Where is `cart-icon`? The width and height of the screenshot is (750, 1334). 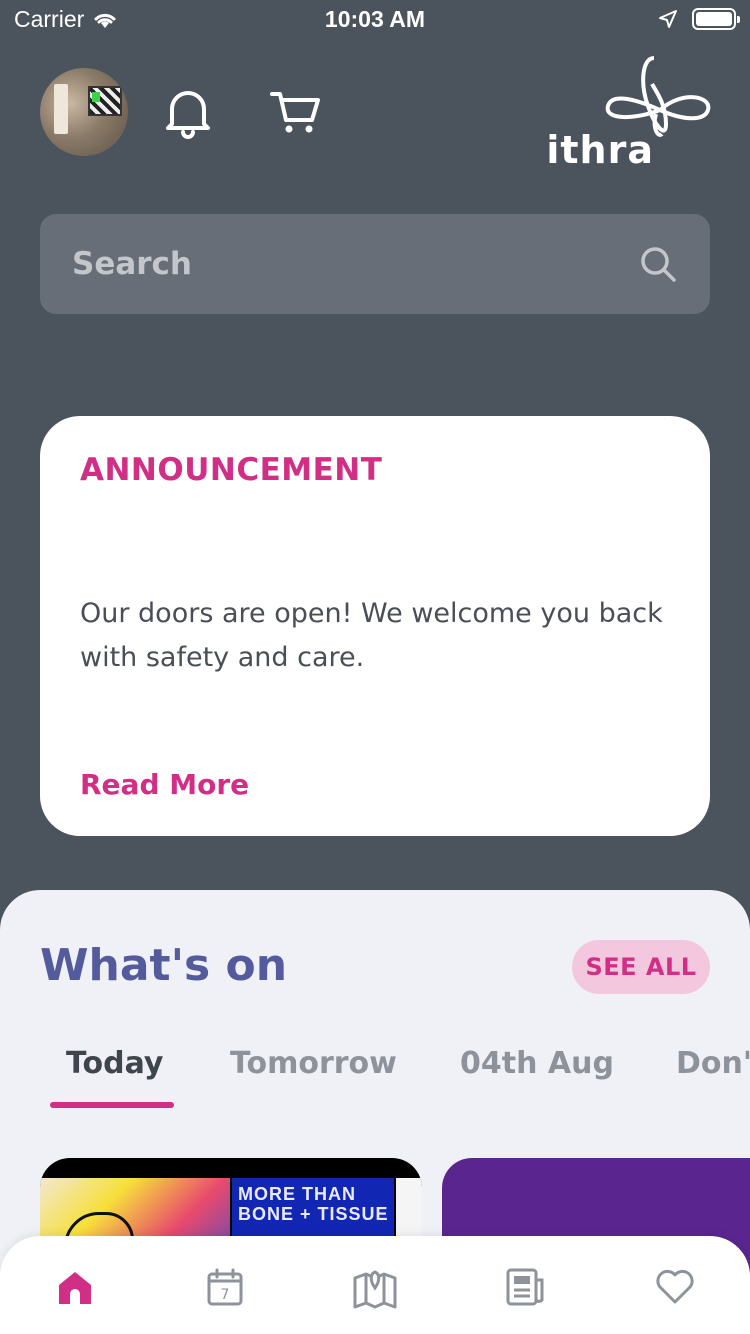 cart-icon is located at coordinates (295, 112).